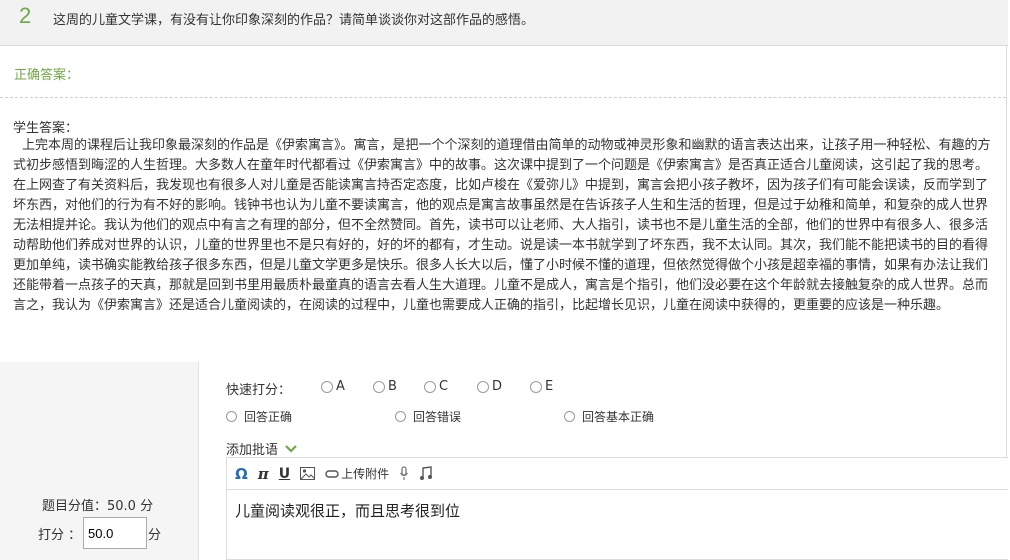  What do you see at coordinates (426, 474) in the screenshot?
I see `music-icon` at bounding box center [426, 474].